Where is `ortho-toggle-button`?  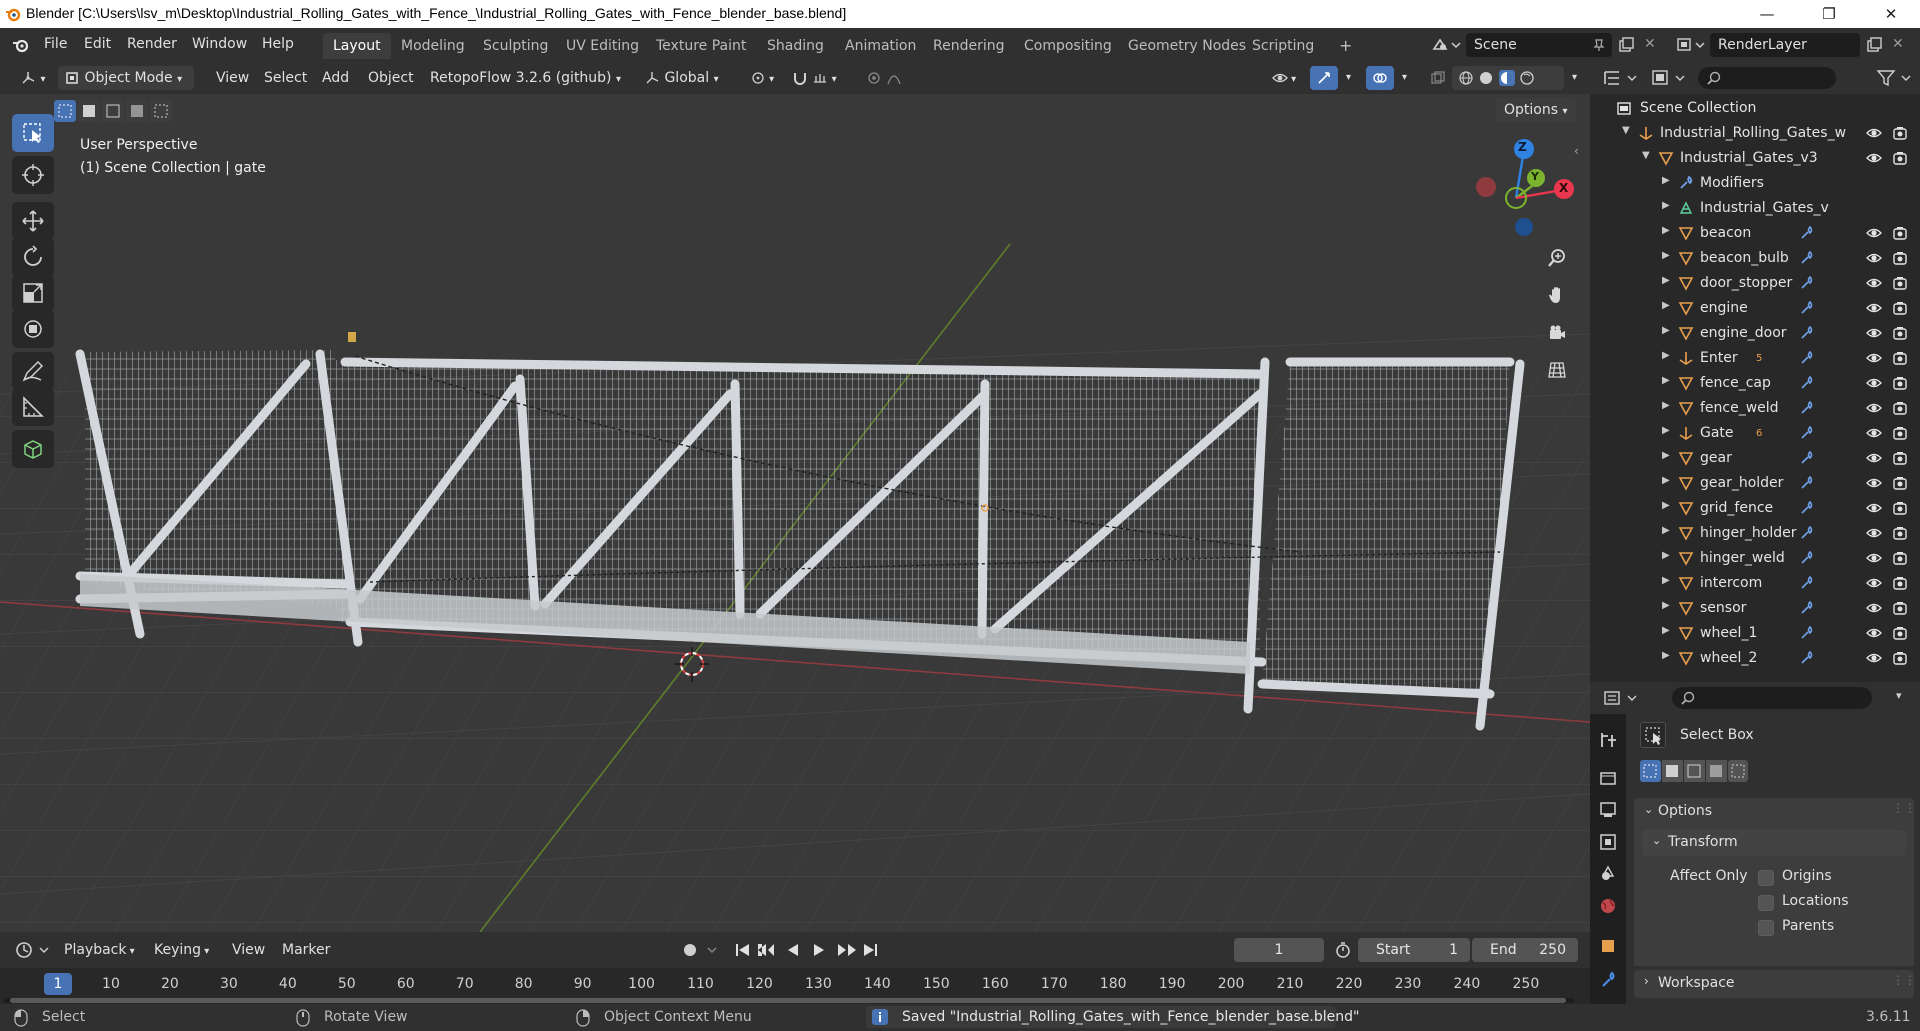 ortho-toggle-button is located at coordinates (1557, 370).